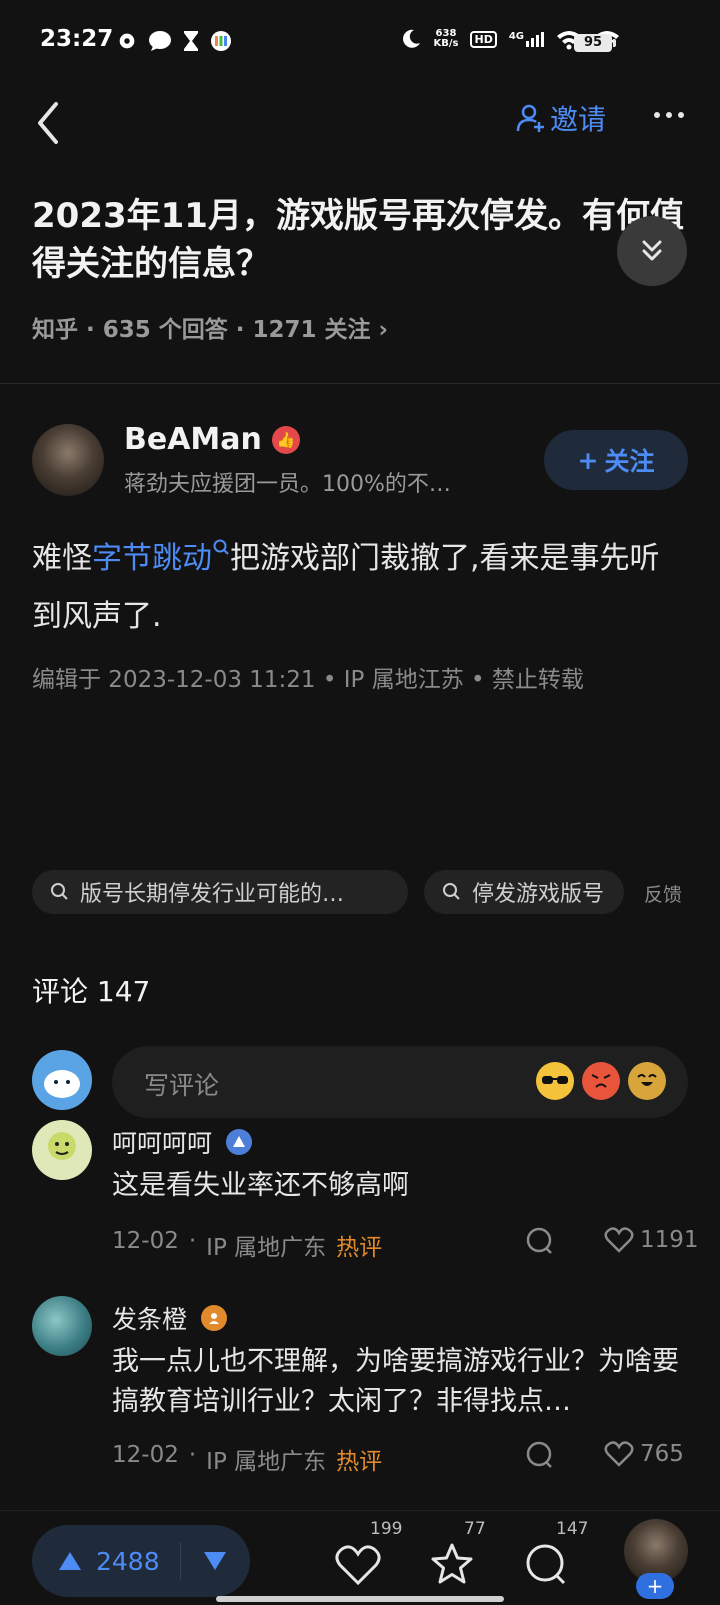 This screenshot has width=720, height=1605. I want to click on like-count-total: 199, so click(386, 1529).